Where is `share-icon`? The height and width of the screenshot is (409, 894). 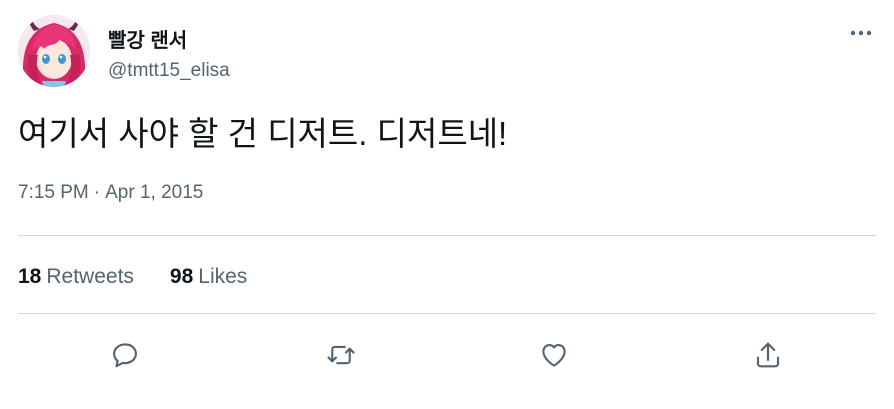
share-icon is located at coordinates (768, 355).